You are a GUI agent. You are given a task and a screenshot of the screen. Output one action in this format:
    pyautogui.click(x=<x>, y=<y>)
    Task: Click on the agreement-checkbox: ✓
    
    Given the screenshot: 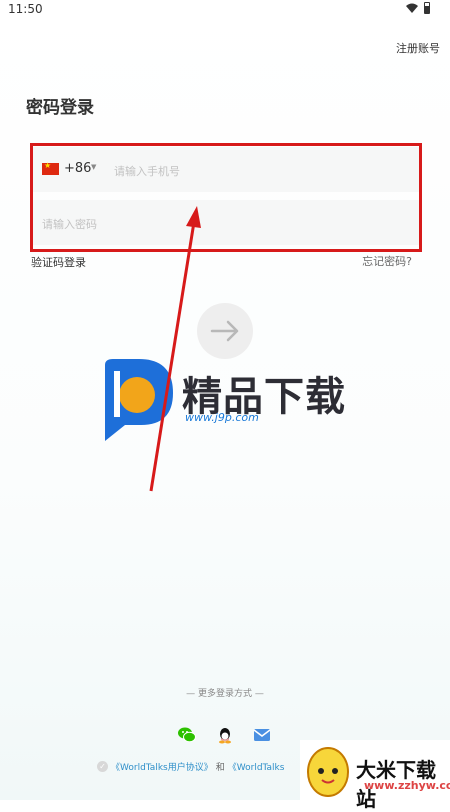 What is the action you would take?
    pyautogui.click(x=102, y=766)
    